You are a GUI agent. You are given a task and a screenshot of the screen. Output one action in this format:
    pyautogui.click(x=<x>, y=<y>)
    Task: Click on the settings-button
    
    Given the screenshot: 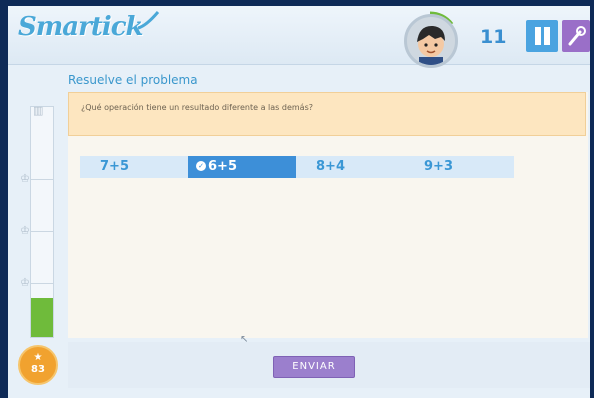 What is the action you would take?
    pyautogui.click(x=576, y=36)
    